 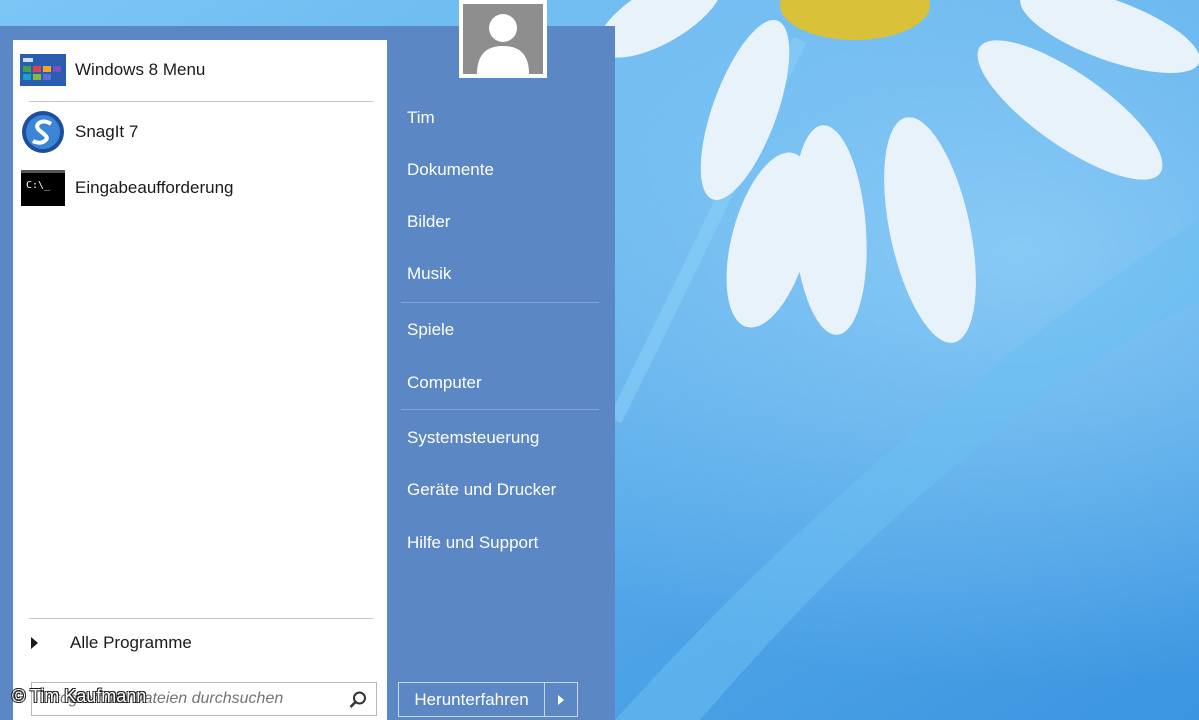 What do you see at coordinates (201, 643) in the screenshot?
I see `all-programs-button: Alle Programme` at bounding box center [201, 643].